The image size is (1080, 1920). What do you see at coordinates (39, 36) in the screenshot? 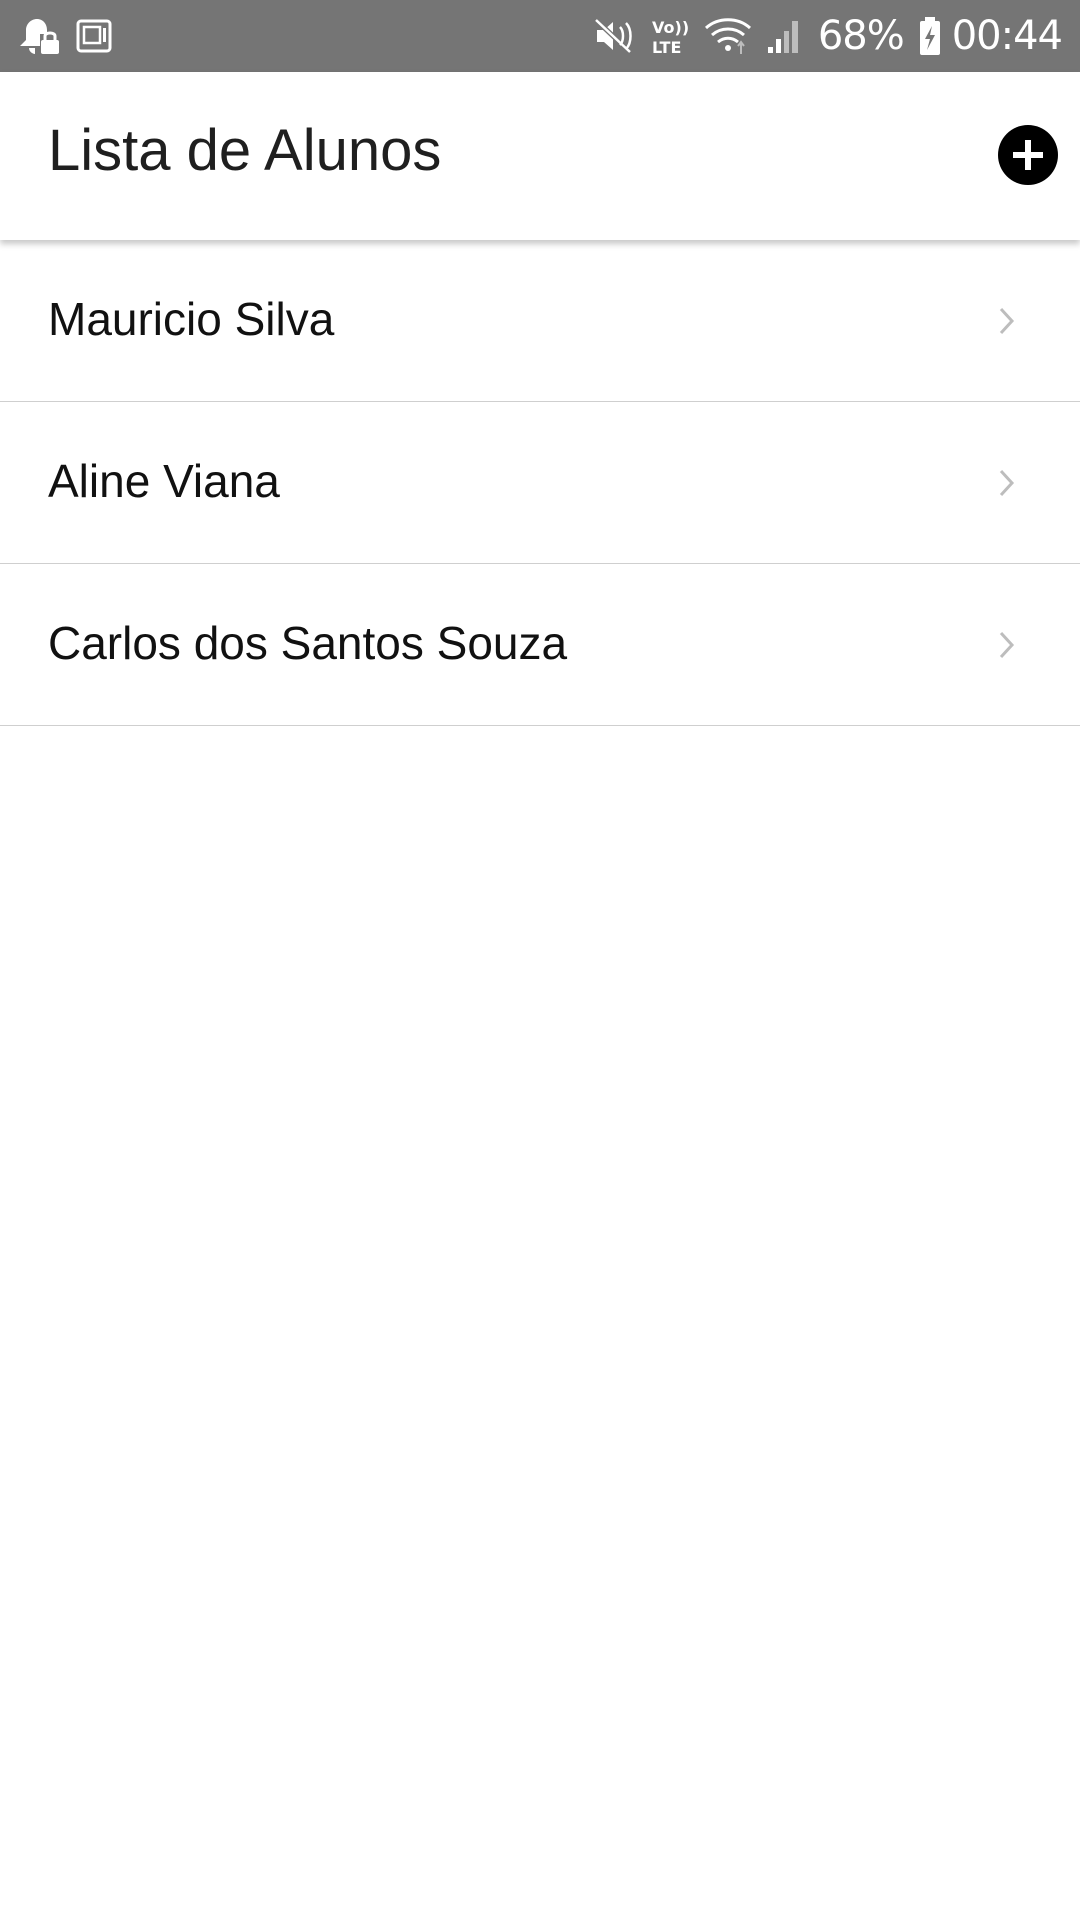
I see `notification-bell-lock-icon` at bounding box center [39, 36].